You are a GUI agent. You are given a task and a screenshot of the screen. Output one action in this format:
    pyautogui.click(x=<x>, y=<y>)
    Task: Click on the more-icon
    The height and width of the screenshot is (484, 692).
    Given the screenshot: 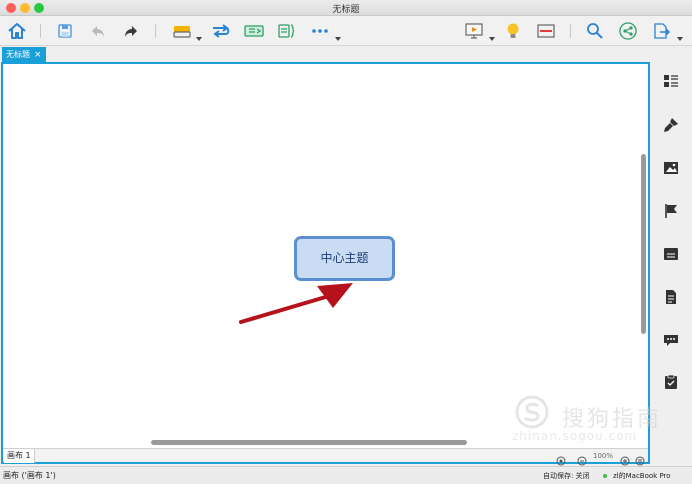 What is the action you would take?
    pyautogui.click(x=320, y=31)
    